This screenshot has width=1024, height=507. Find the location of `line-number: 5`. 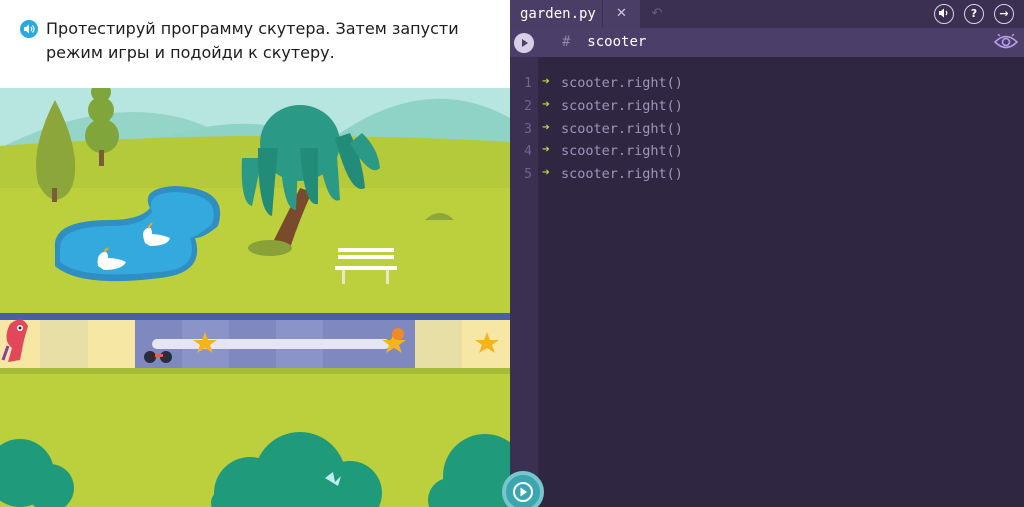

line-number: 5 is located at coordinates (528, 174).